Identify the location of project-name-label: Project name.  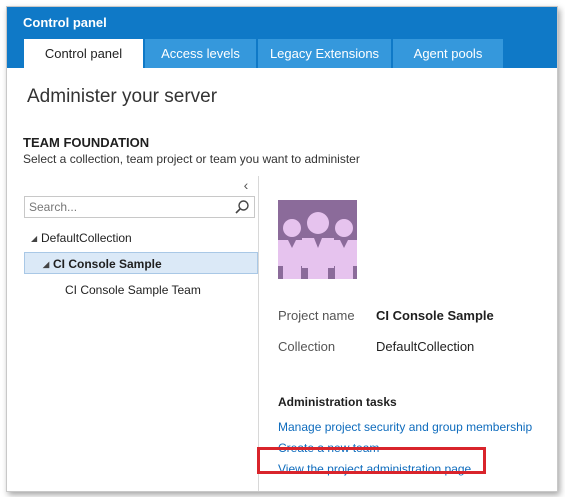
(316, 315).